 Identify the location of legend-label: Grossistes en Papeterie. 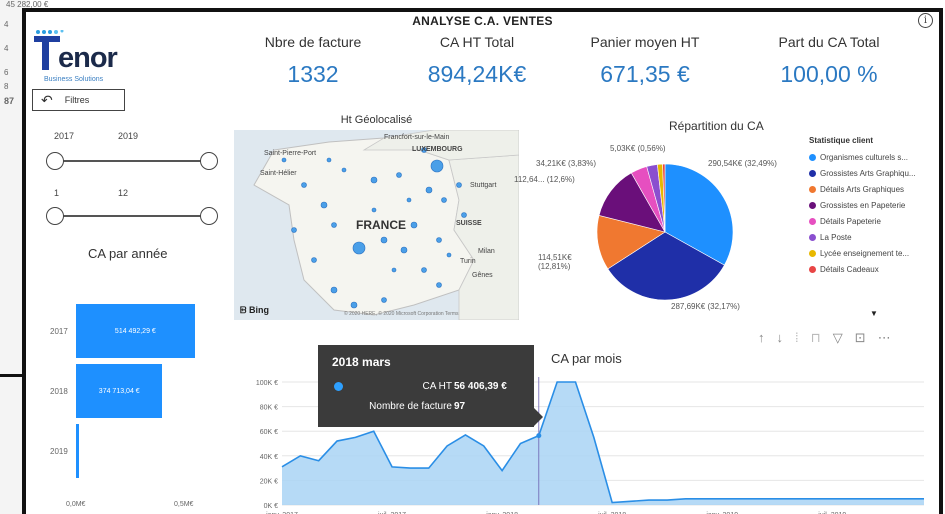
(863, 205).